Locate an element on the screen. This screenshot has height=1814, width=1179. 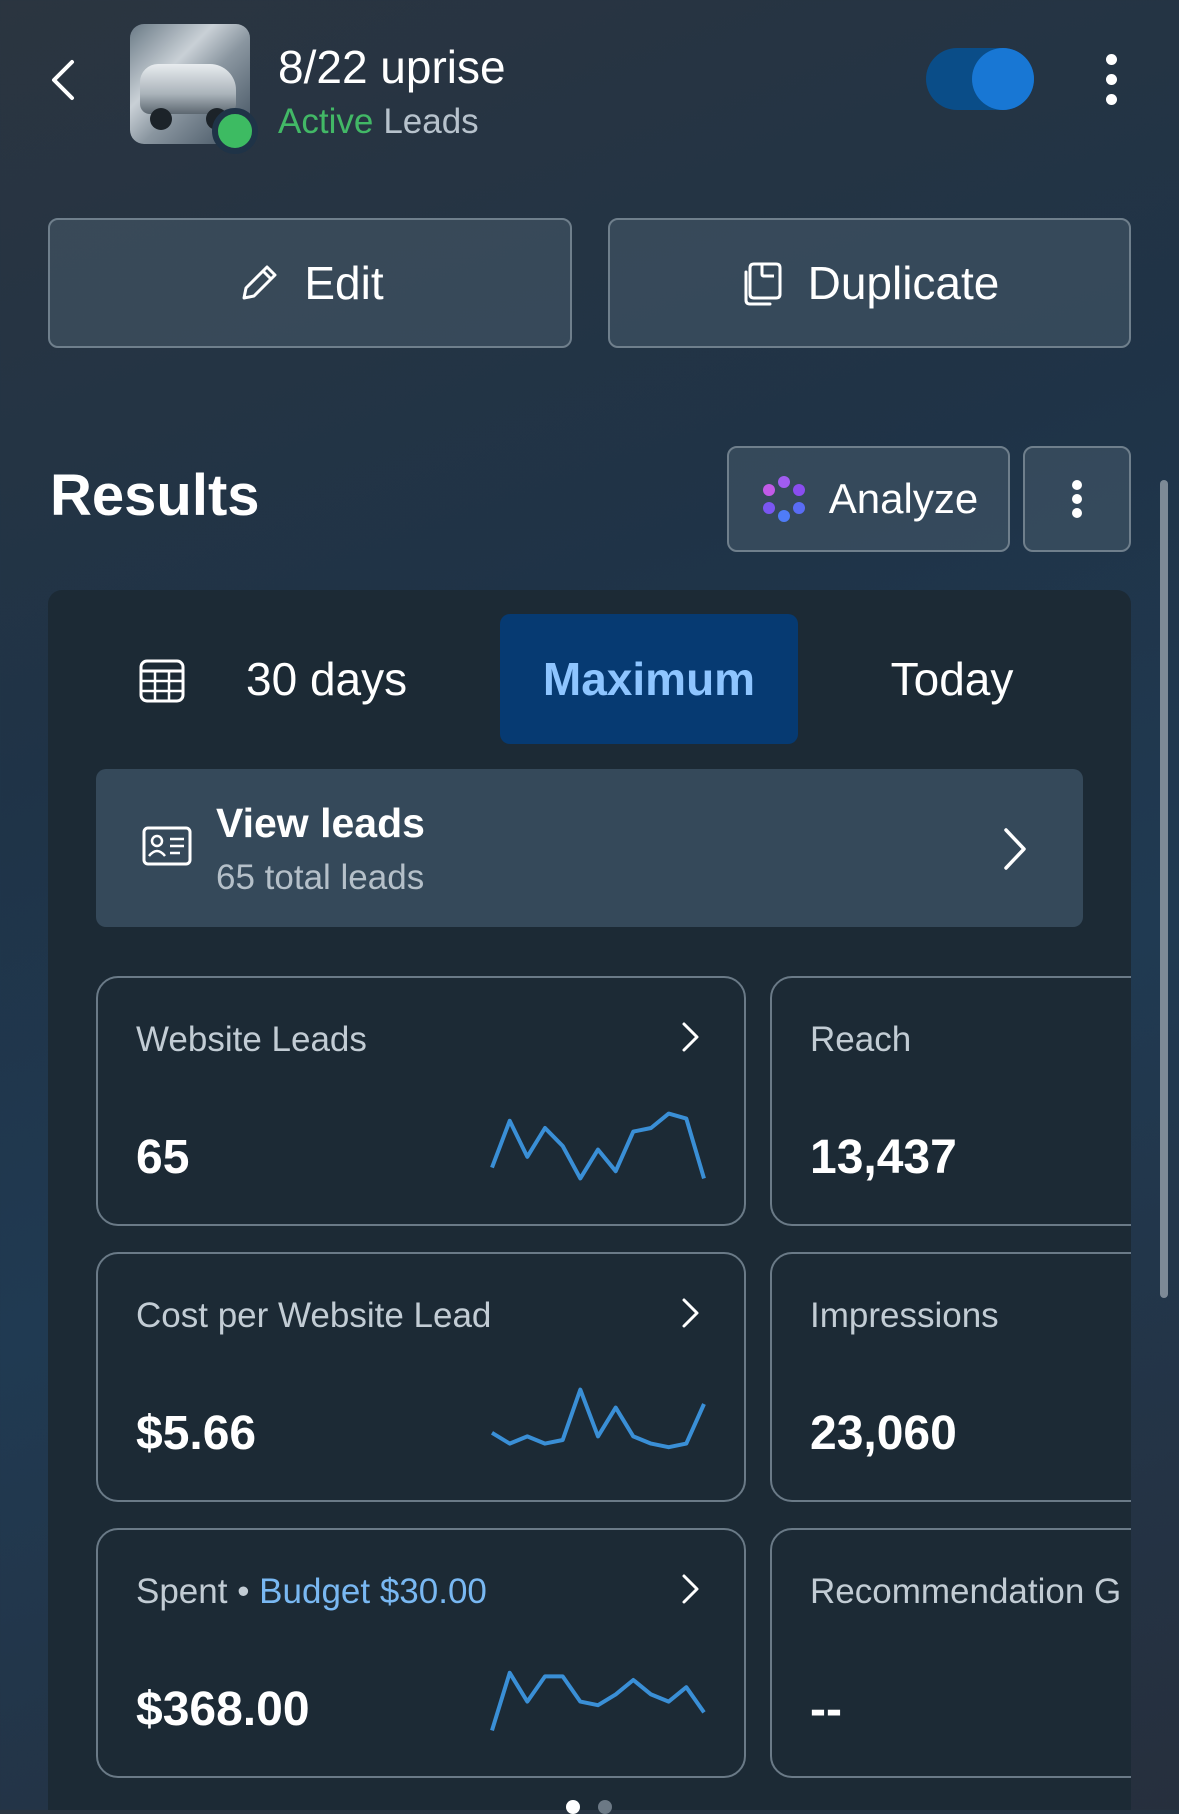
active-status-dot is located at coordinates (235, 131).